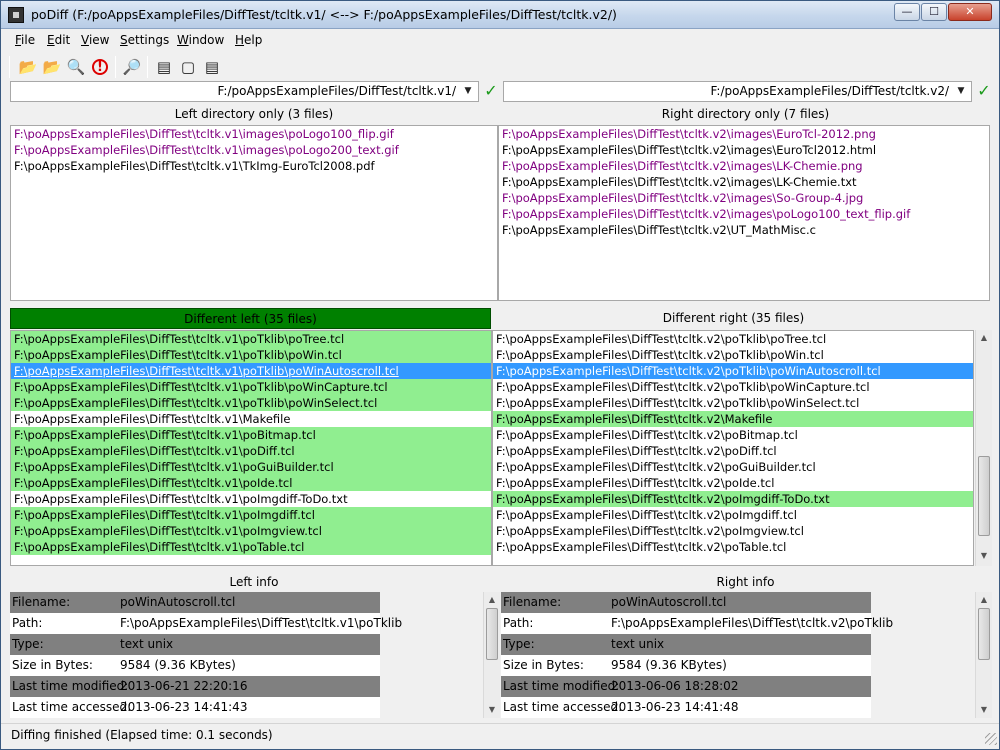 This screenshot has width=1000, height=750. Describe the element at coordinates (100, 67) in the screenshot. I see `stop-icon: !` at that location.